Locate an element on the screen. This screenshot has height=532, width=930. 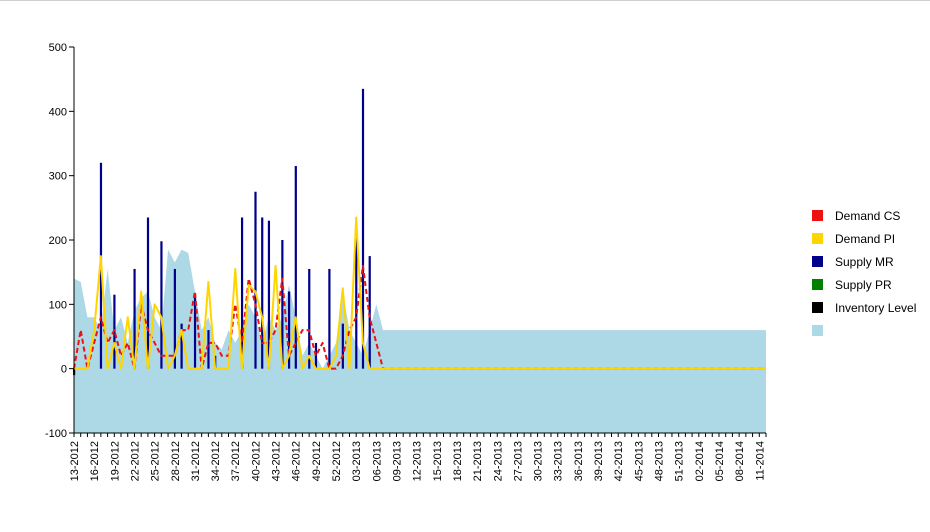
x-tick-label-22: 27-2013 is located at coordinates (518, 461).